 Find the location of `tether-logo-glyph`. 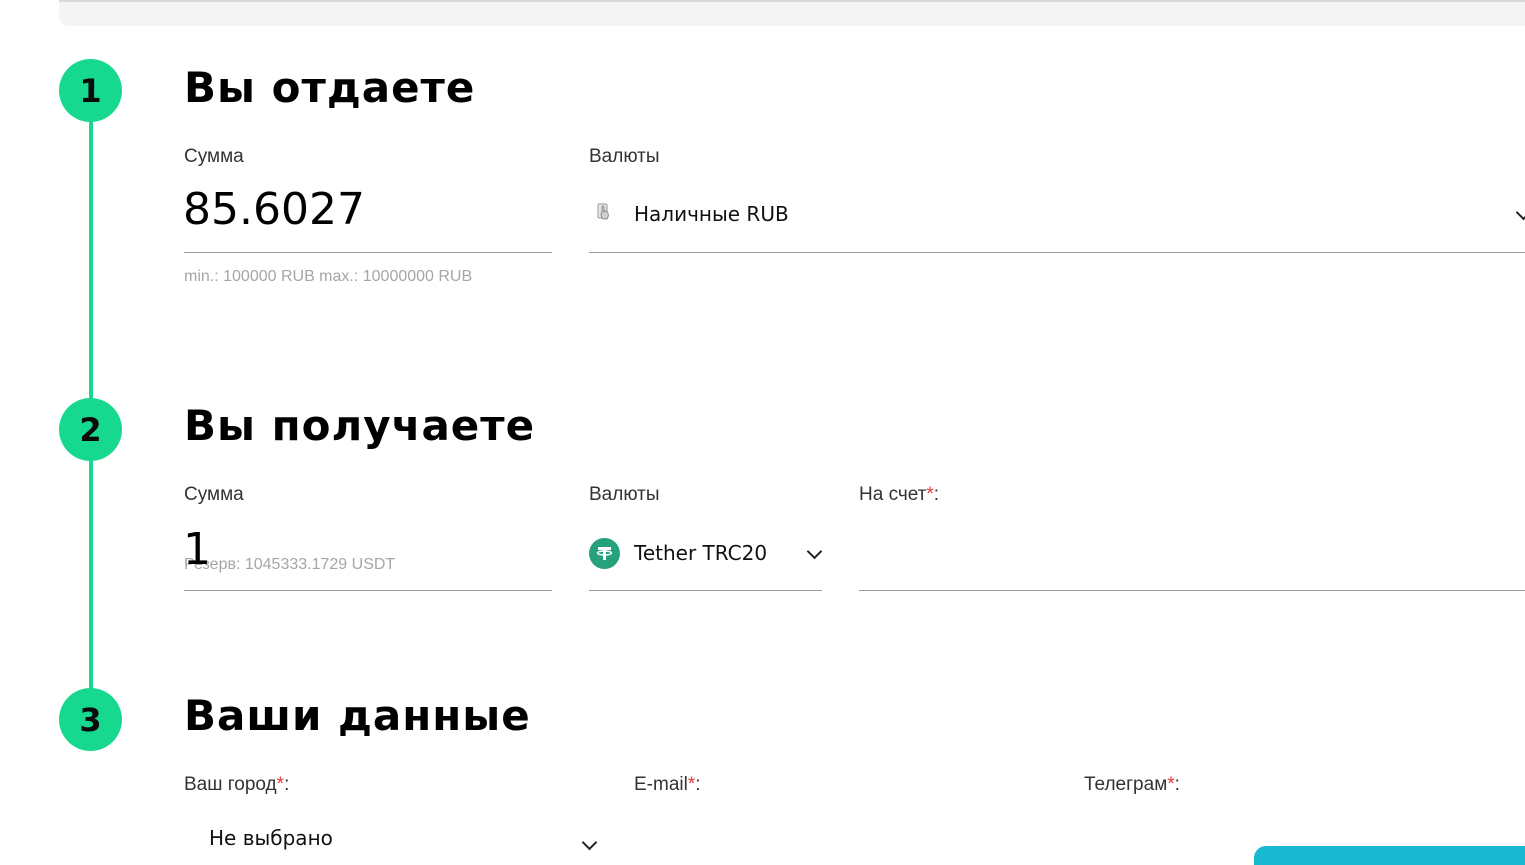

tether-logo-glyph is located at coordinates (604, 553).